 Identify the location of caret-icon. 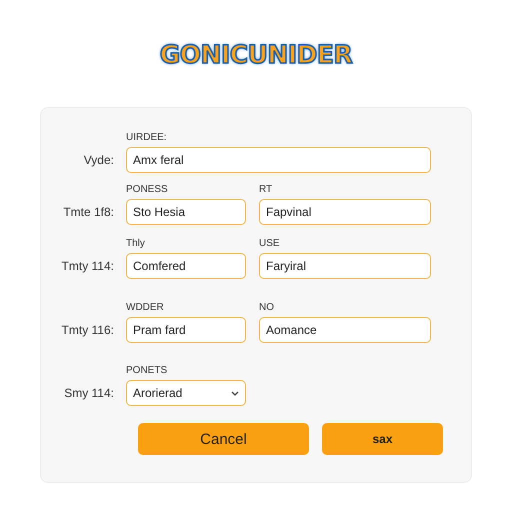
(235, 393).